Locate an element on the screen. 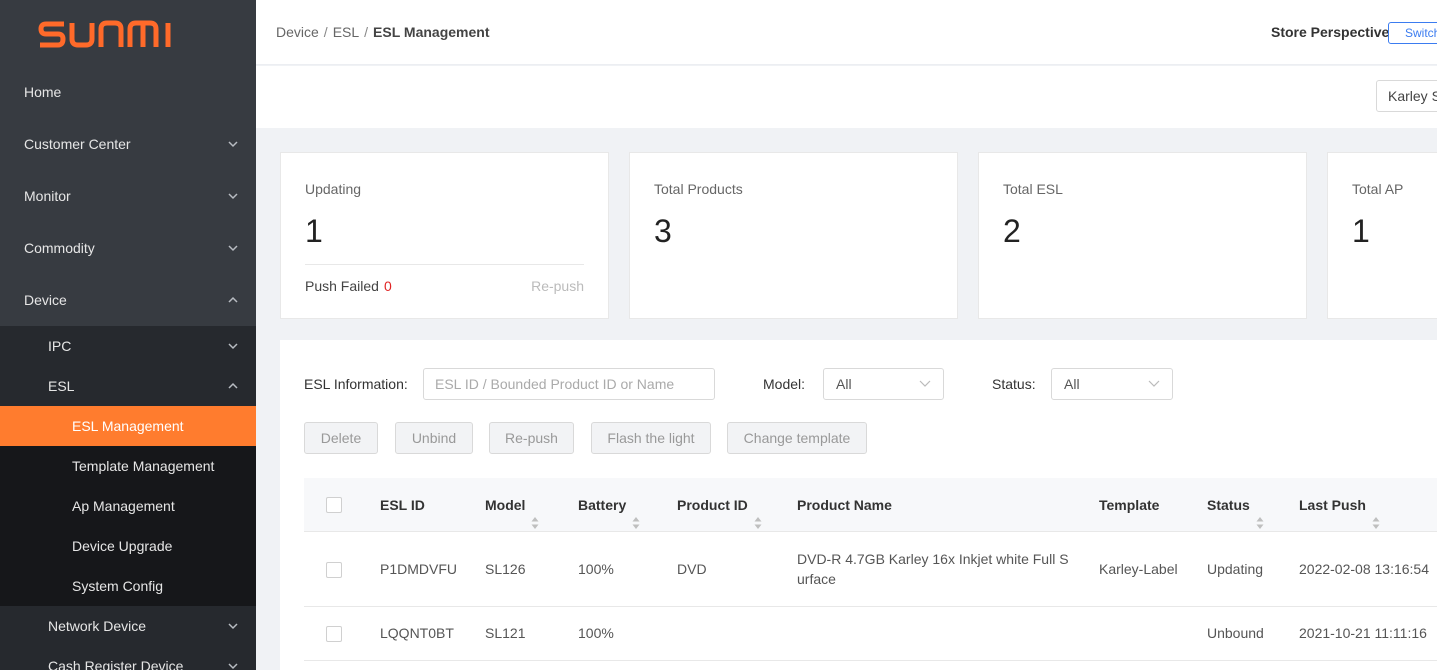 The height and width of the screenshot is (670, 1437). push-failed-label: Push Failed is located at coordinates (342, 286).